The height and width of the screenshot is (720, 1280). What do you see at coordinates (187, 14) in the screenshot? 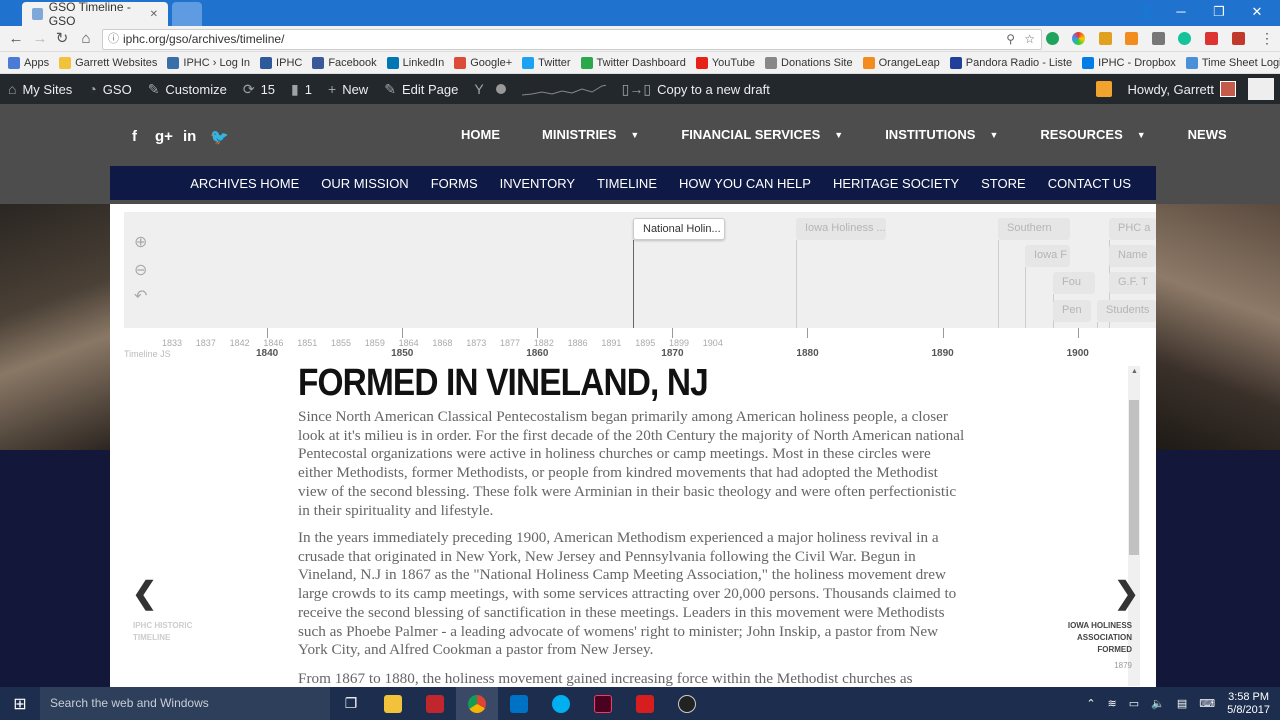
I see `new-tab-button` at bounding box center [187, 14].